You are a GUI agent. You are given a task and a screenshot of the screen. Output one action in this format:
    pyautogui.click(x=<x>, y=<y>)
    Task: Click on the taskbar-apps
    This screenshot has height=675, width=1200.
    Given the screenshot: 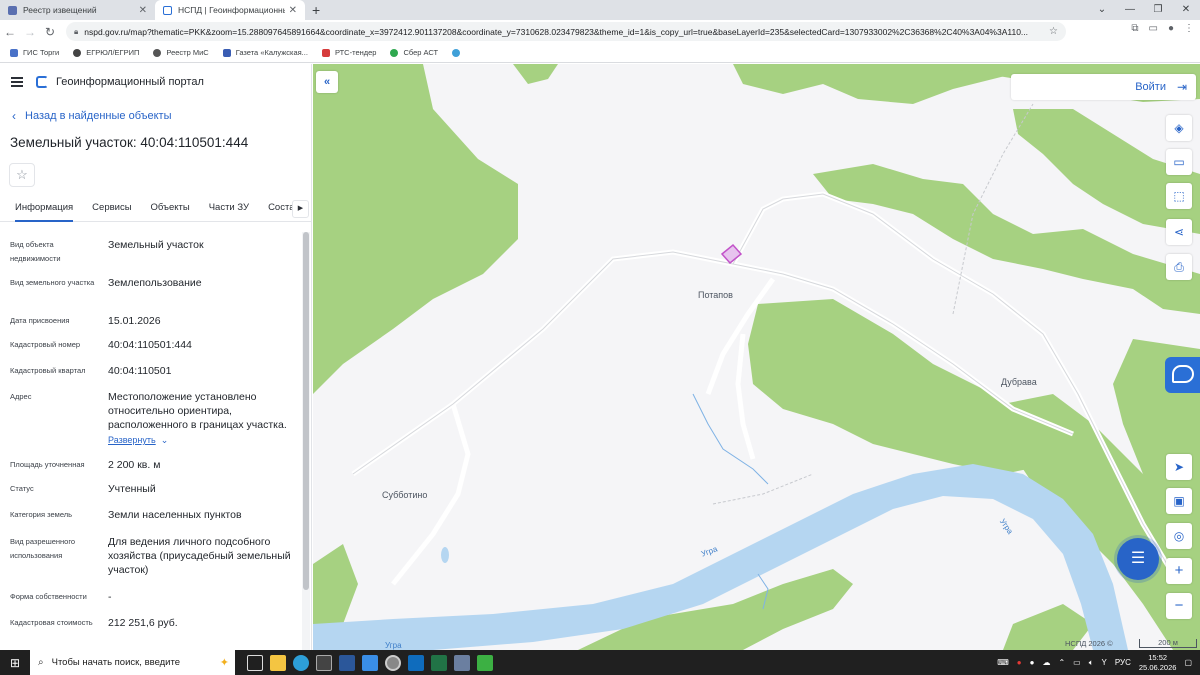 What is the action you would take?
    pyautogui.click(x=370, y=662)
    